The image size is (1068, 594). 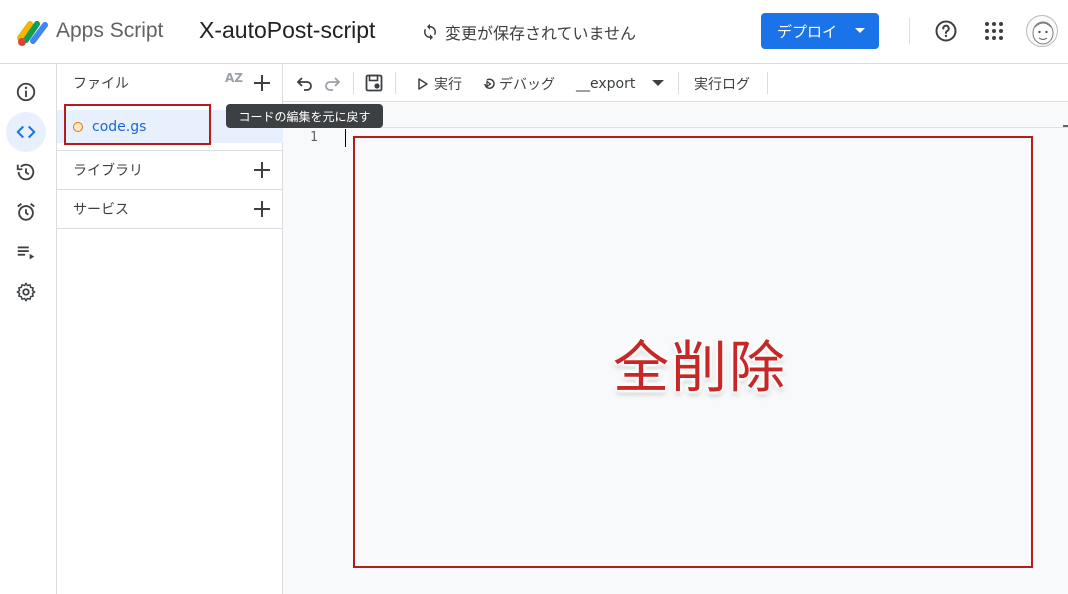 I want to click on history-icon, so click(x=25, y=172).